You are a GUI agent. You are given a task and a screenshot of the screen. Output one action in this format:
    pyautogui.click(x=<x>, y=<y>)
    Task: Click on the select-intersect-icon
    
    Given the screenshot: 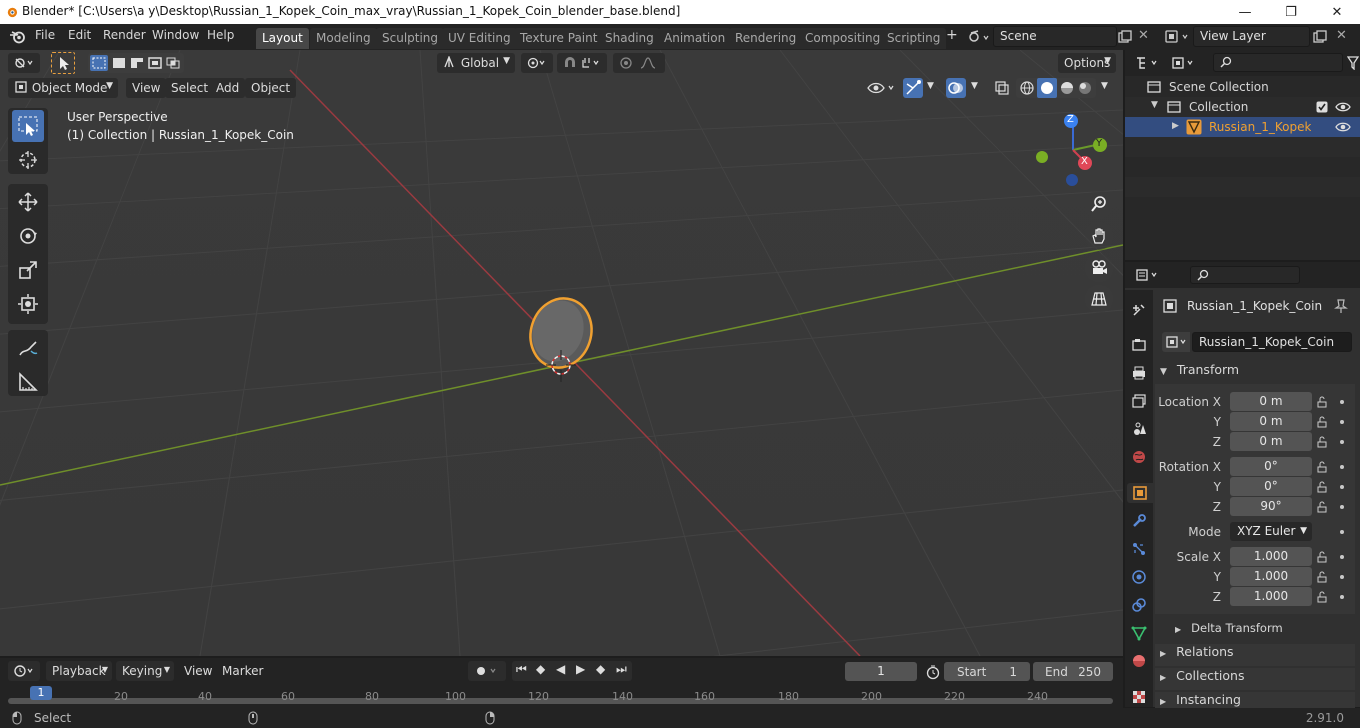 What is the action you would take?
    pyautogui.click(x=173, y=63)
    